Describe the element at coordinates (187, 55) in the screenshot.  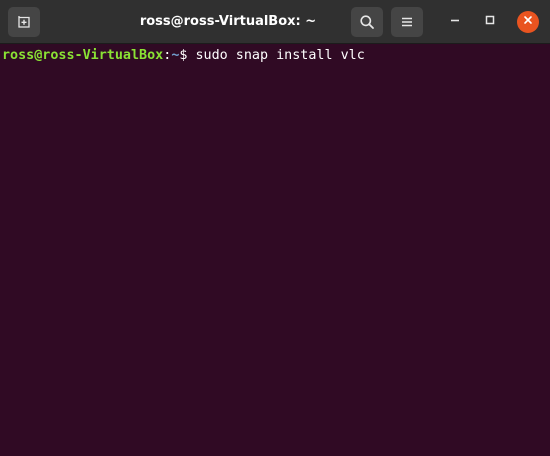
I see `prompt-symbol: $` at that location.